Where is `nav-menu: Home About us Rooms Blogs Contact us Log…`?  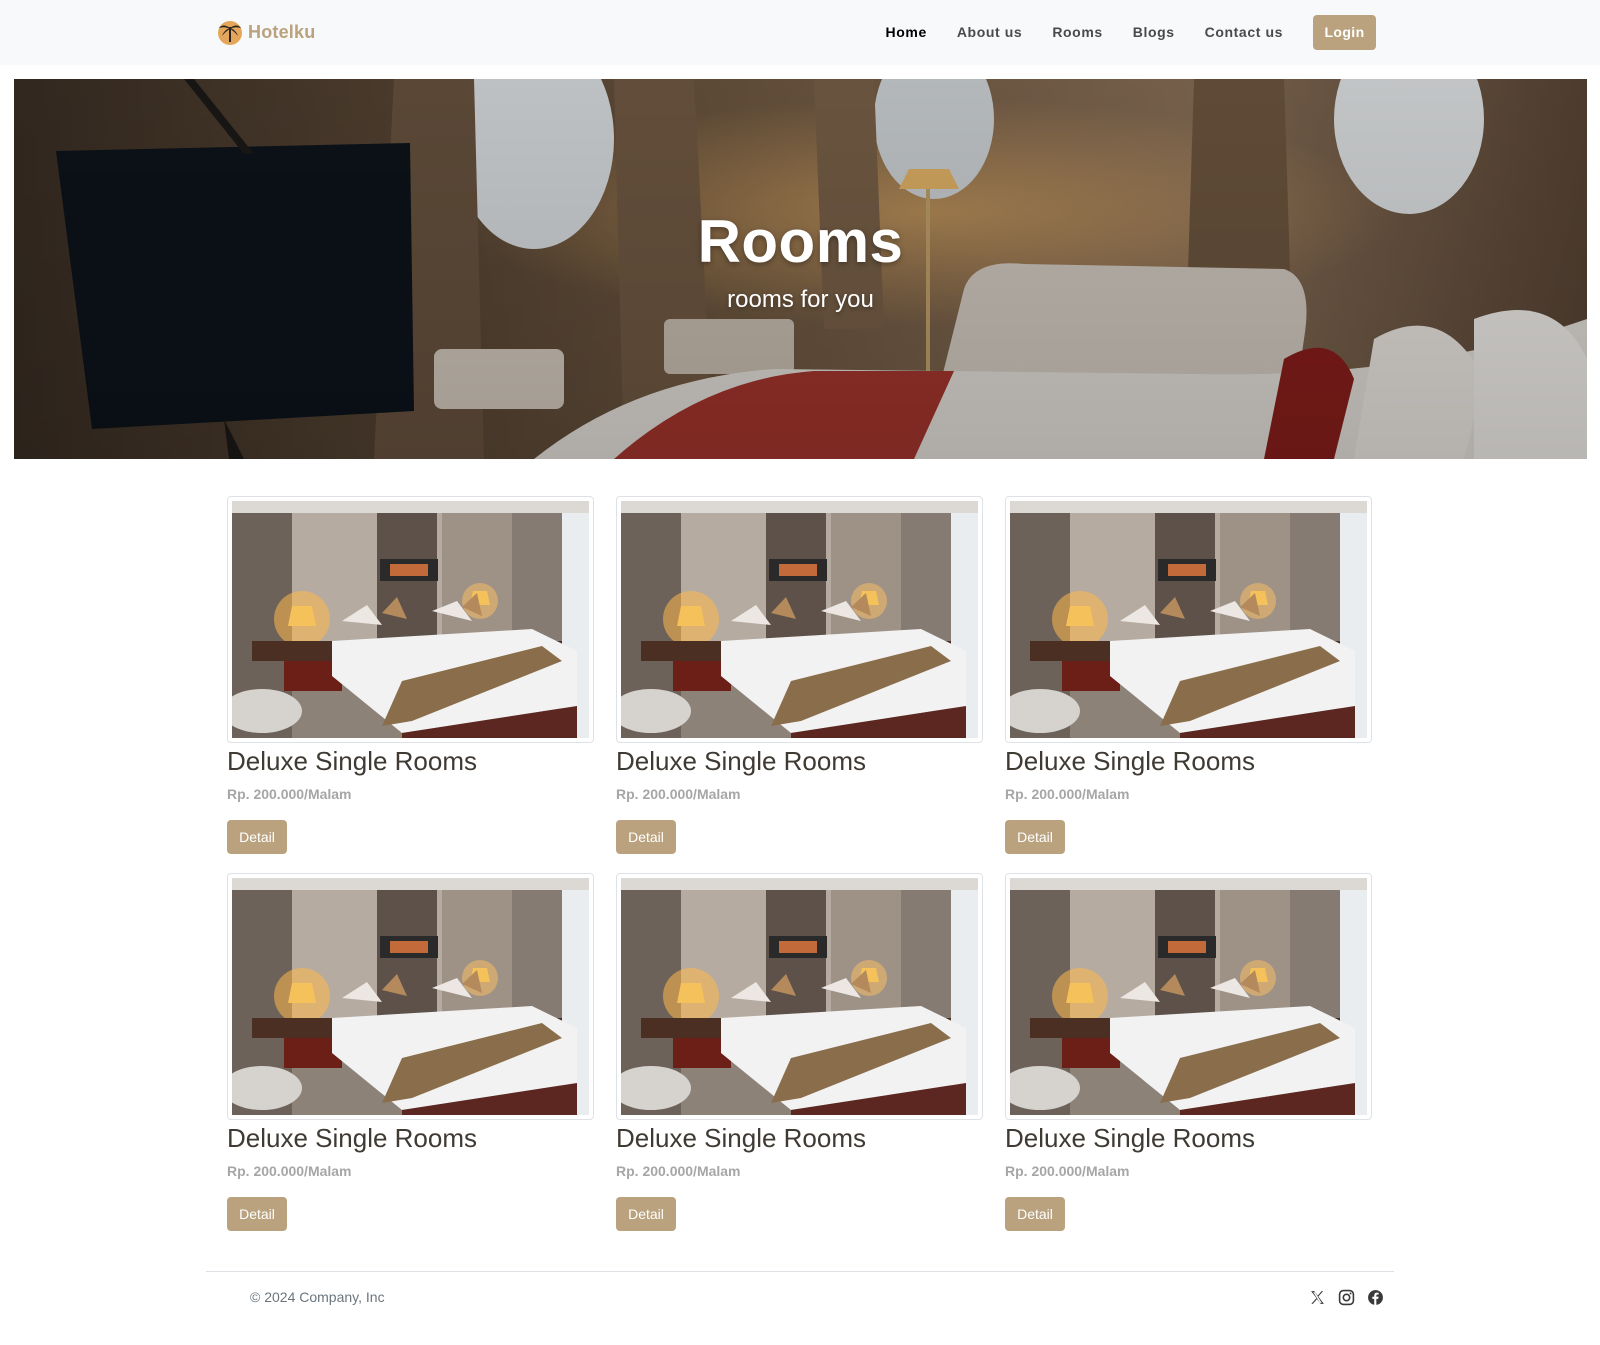 nav-menu: Home About us Rooms Blogs Contact us Log… is located at coordinates (1131, 32).